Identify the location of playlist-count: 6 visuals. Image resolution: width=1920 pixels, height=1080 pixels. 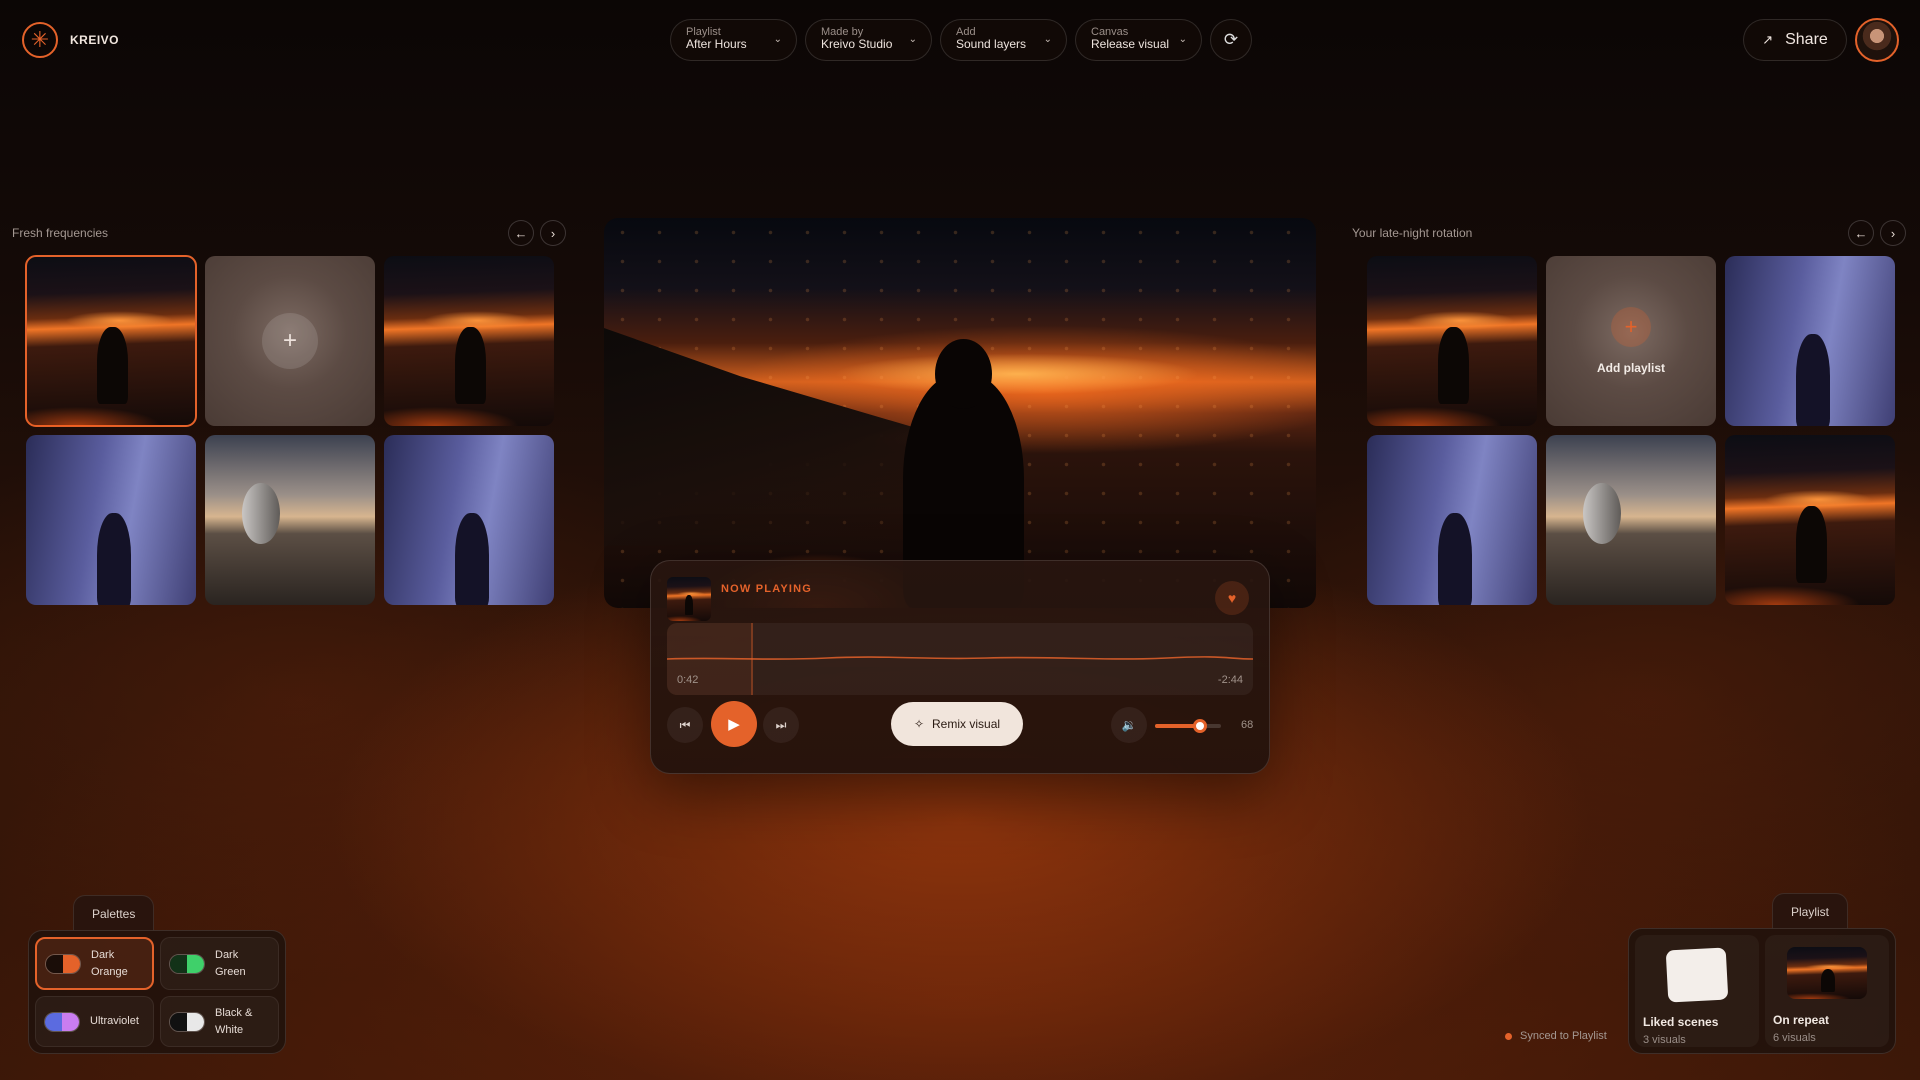
(1794, 1038).